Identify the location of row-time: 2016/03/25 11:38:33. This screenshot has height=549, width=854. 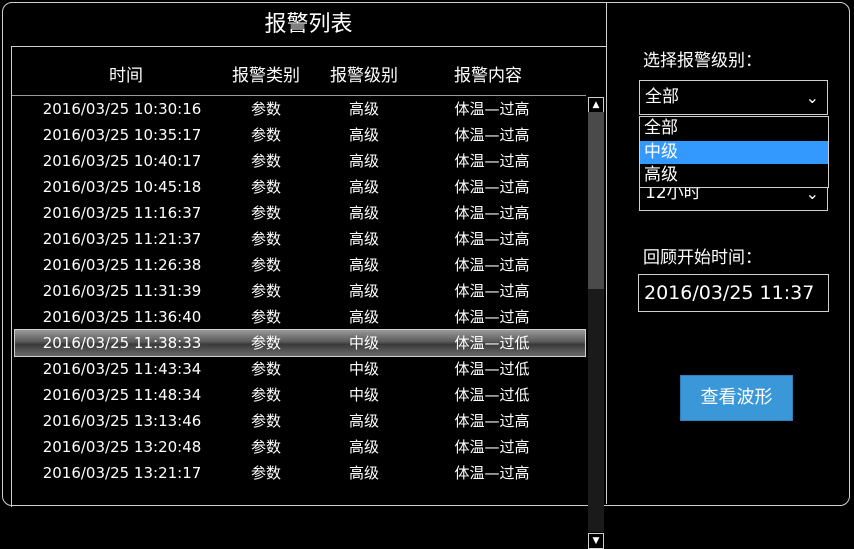
(122, 343).